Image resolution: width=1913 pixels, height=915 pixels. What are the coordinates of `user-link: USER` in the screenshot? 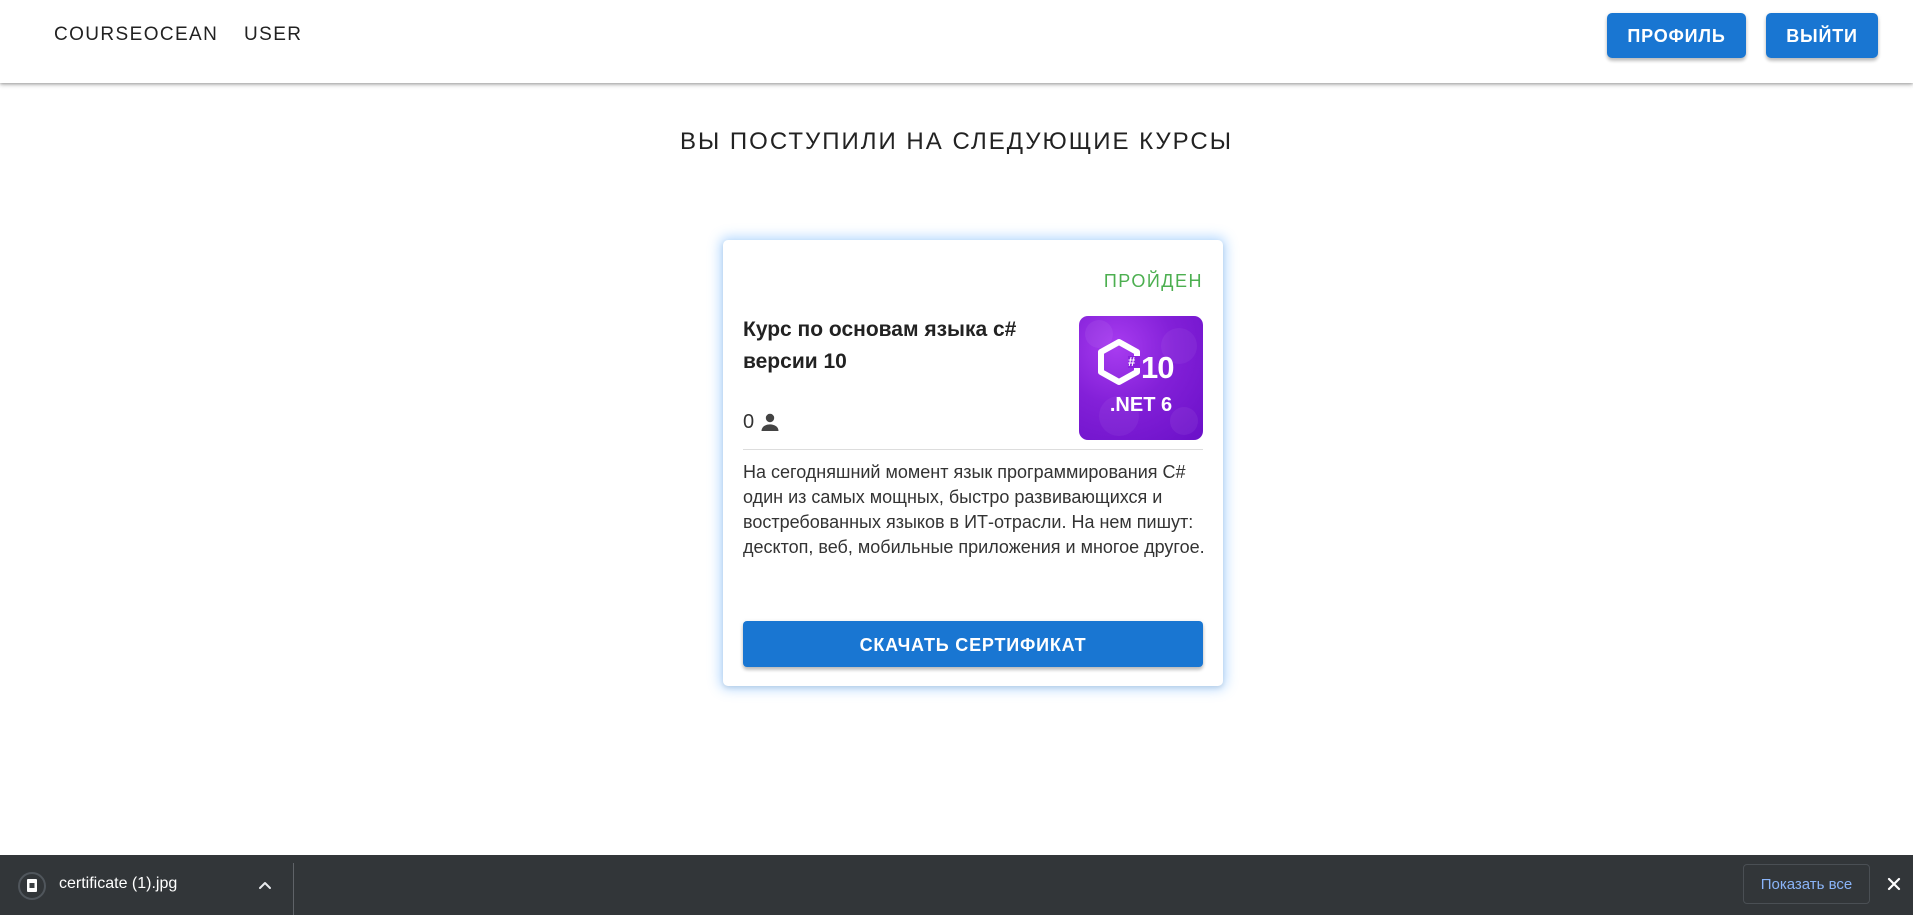 It's located at (273, 35).